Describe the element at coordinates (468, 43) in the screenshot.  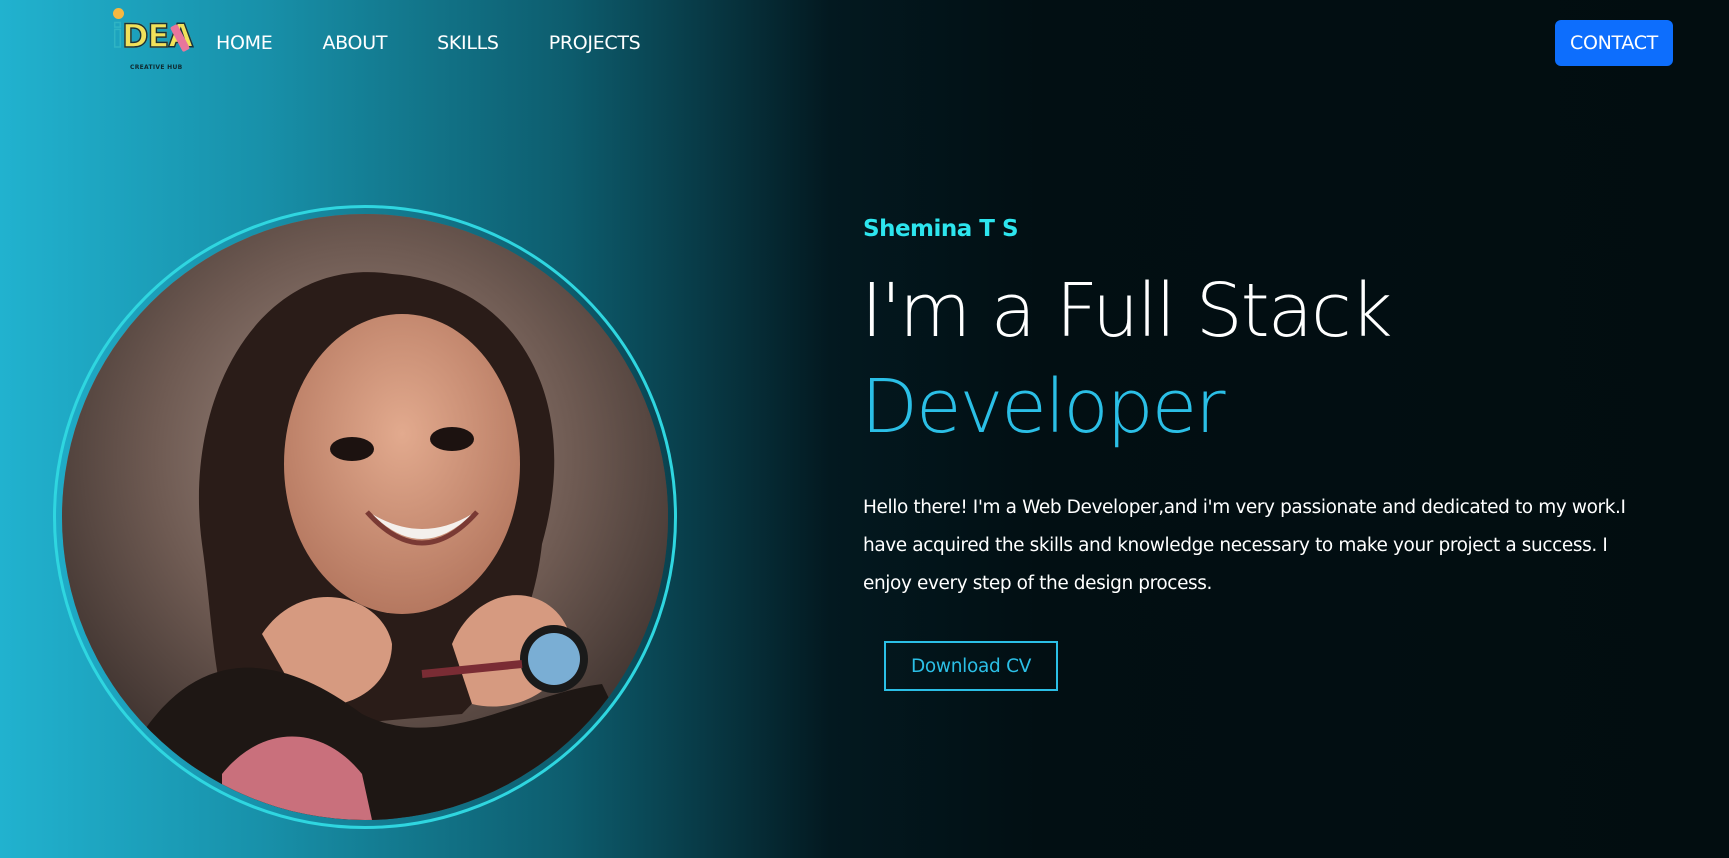
I see `nav-skills: SKILLS` at that location.